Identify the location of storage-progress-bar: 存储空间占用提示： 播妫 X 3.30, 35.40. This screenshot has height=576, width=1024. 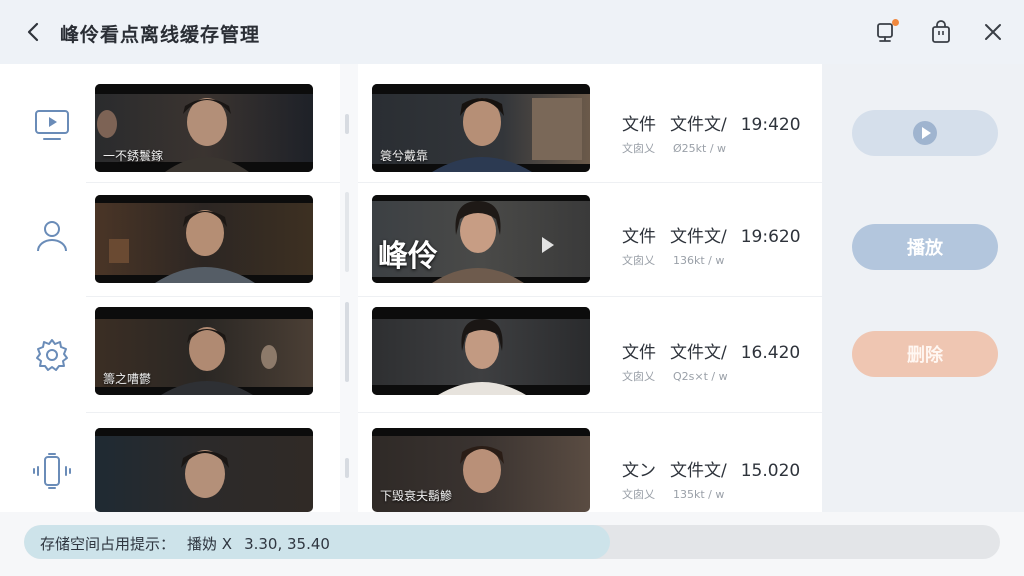
(512, 542).